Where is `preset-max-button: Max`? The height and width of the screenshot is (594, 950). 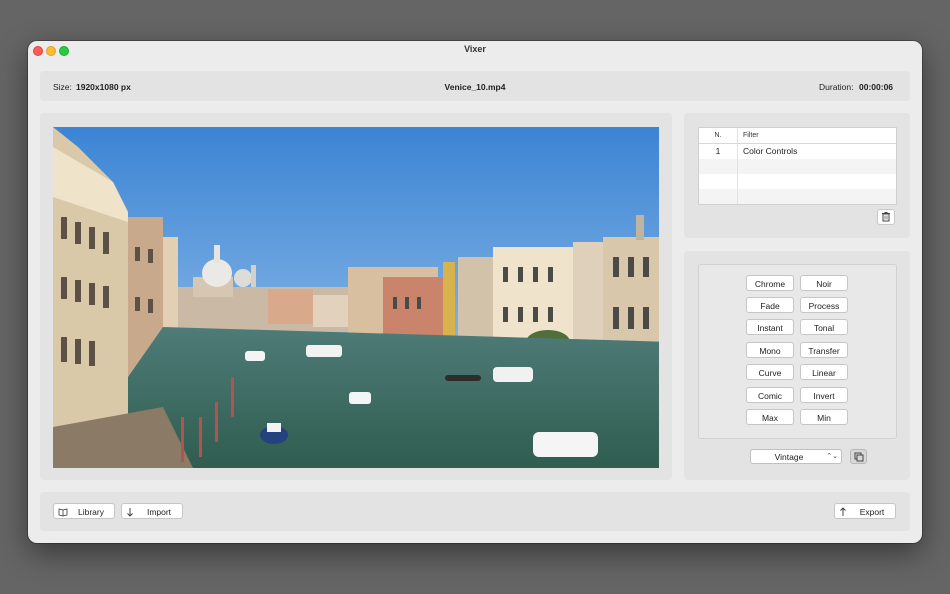 preset-max-button: Max is located at coordinates (770, 417).